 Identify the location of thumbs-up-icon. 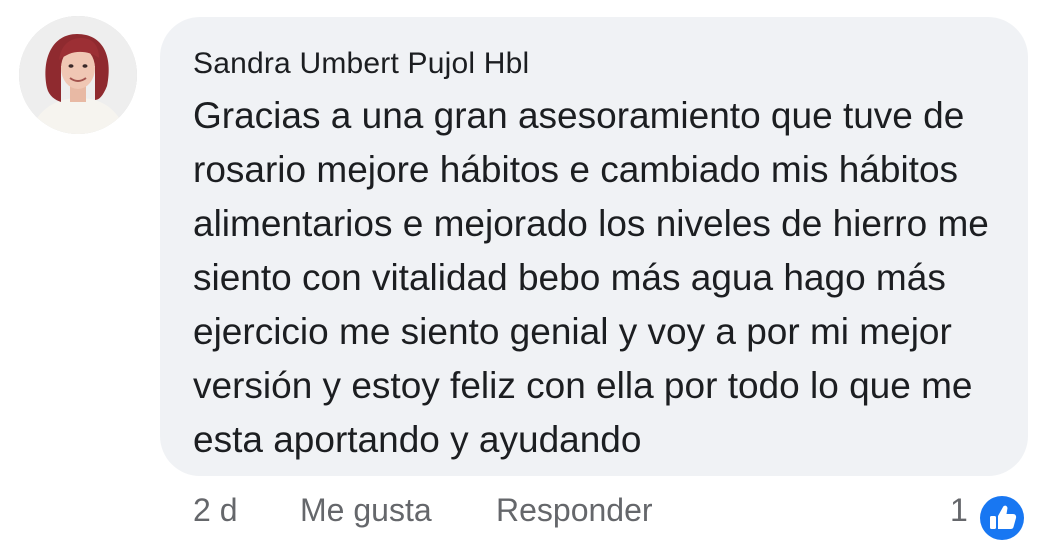
(1002, 517).